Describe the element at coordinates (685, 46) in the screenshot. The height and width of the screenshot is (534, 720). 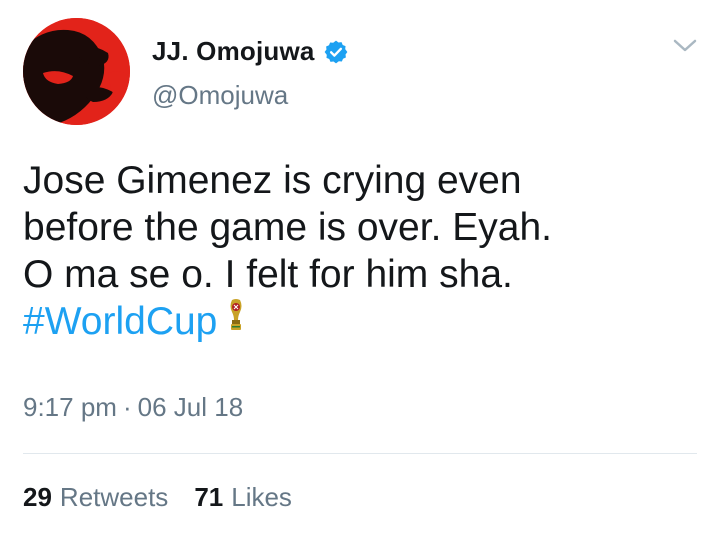
I see `chevron-down-icon` at that location.